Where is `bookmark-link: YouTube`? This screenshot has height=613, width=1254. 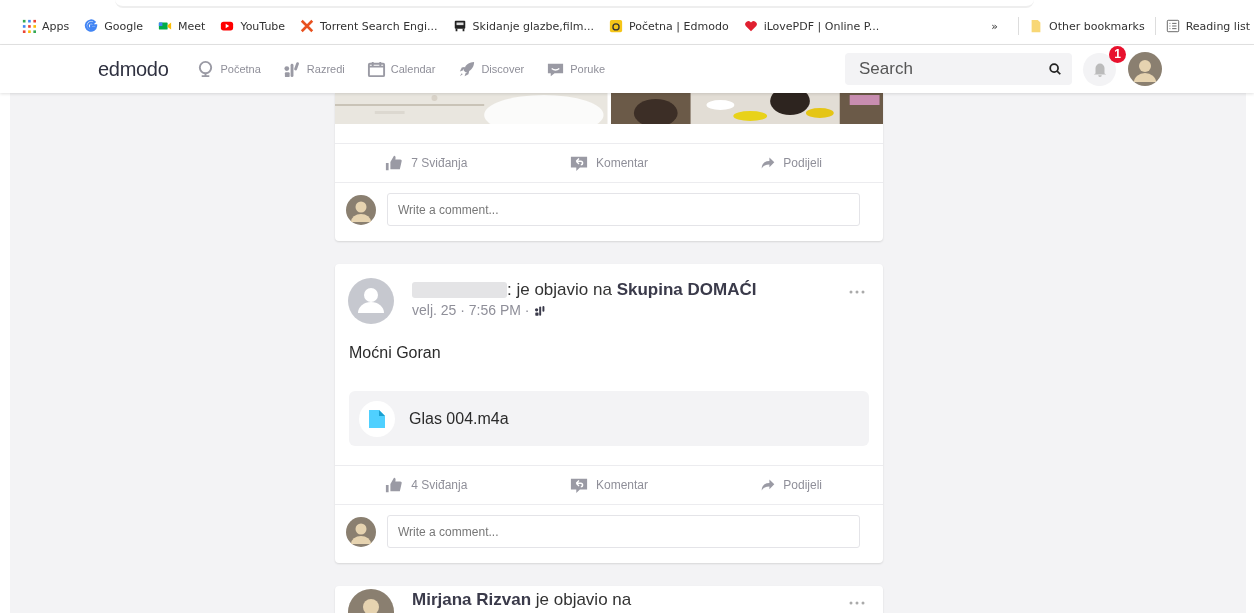
bookmark-link: YouTube is located at coordinates (263, 26).